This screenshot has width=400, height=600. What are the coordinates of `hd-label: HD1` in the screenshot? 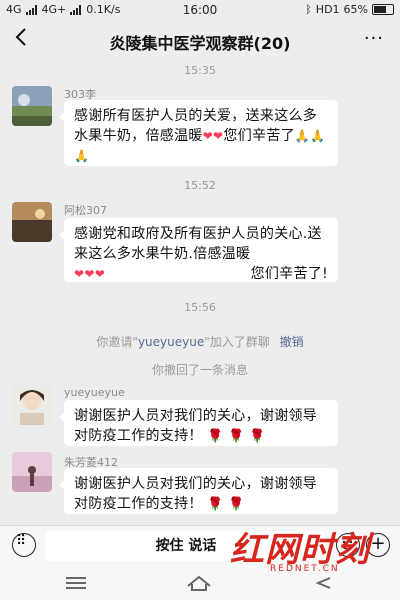 It's located at (327, 9).